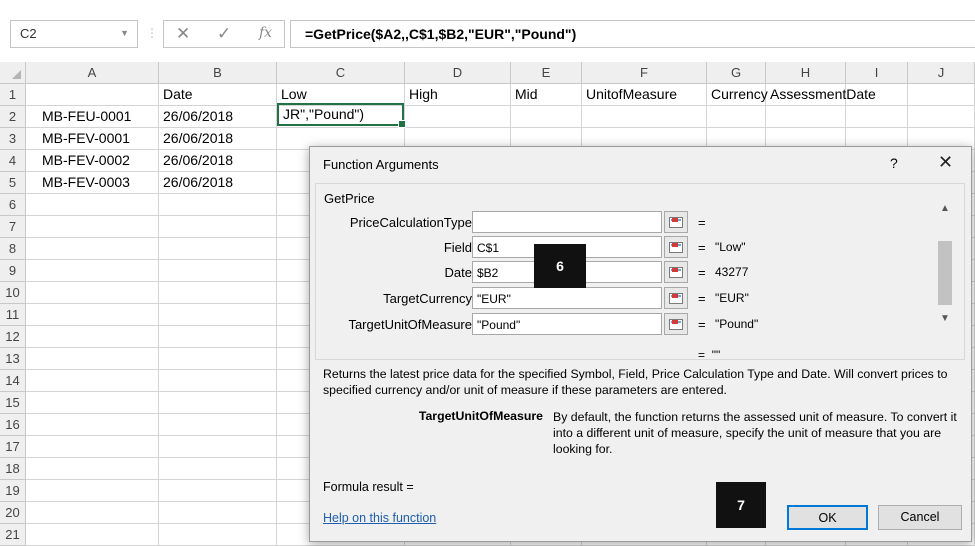 The height and width of the screenshot is (546, 975). Describe the element at coordinates (13, 513) in the screenshot. I see `row-header: 20` at that location.